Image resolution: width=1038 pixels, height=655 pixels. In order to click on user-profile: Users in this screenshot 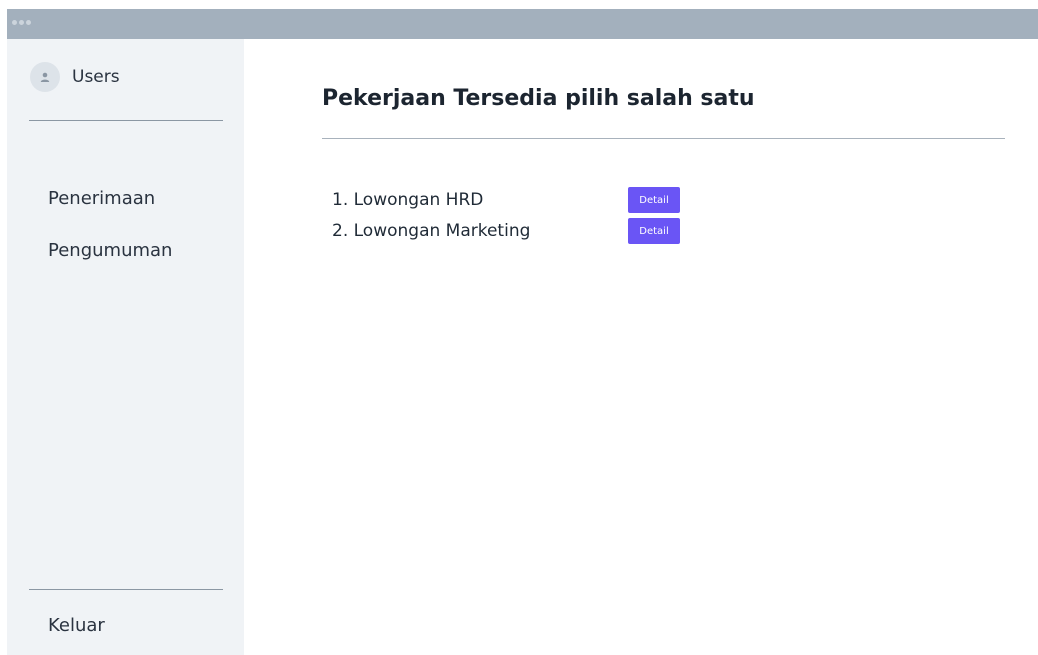, I will do `click(75, 77)`.